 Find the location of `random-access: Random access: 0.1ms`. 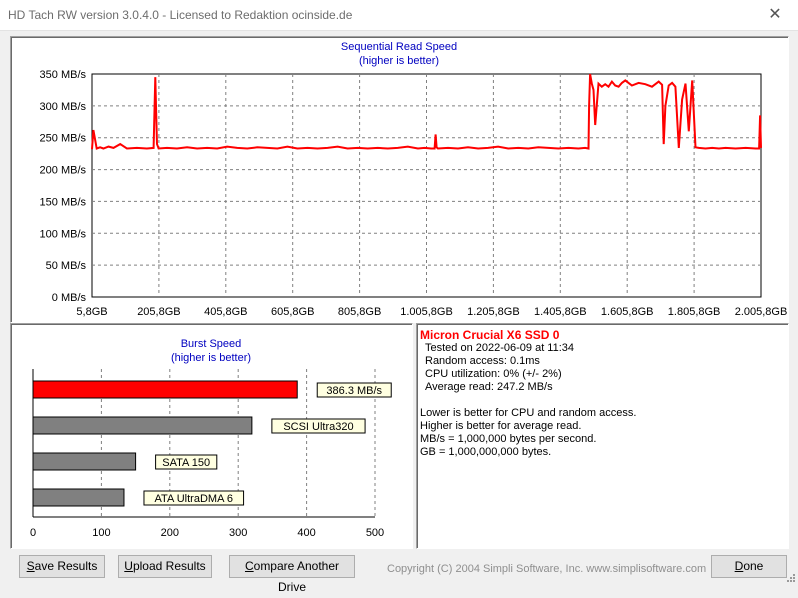

random-access: Random access: 0.1ms is located at coordinates (482, 361).